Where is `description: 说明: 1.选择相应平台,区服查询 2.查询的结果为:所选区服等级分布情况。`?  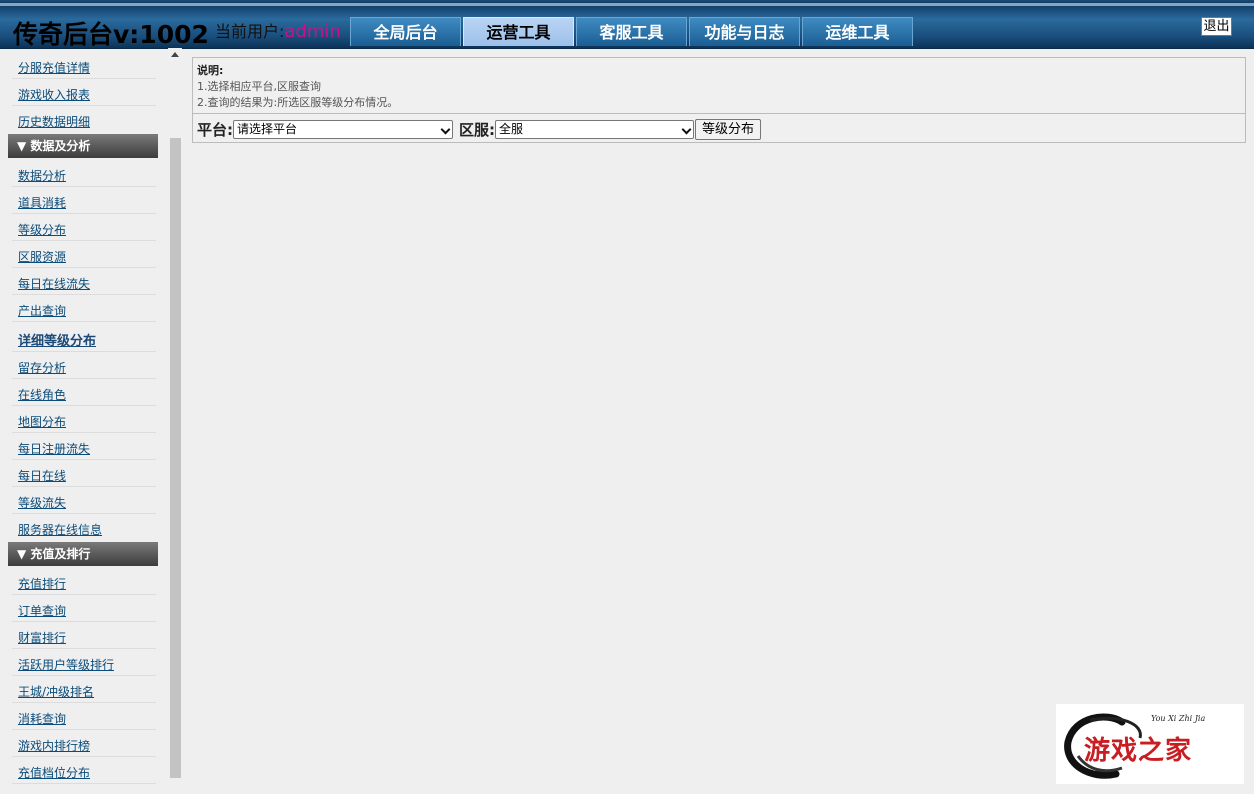
description: 说明: 1.选择相应平台,区服查询 2.查询的结果为:所选区服等级分布情况。 is located at coordinates (297, 87).